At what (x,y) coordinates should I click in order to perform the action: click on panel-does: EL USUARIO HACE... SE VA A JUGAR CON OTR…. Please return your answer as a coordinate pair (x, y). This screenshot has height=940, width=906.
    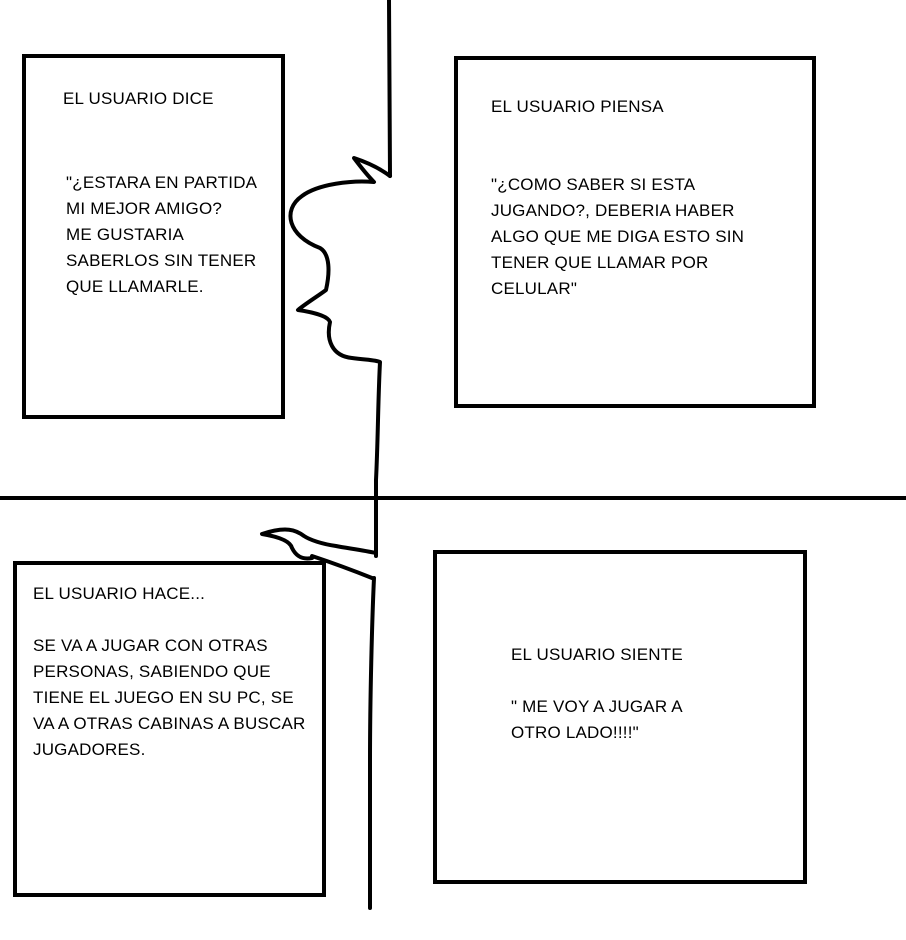
    Looking at the image, I should click on (169, 729).